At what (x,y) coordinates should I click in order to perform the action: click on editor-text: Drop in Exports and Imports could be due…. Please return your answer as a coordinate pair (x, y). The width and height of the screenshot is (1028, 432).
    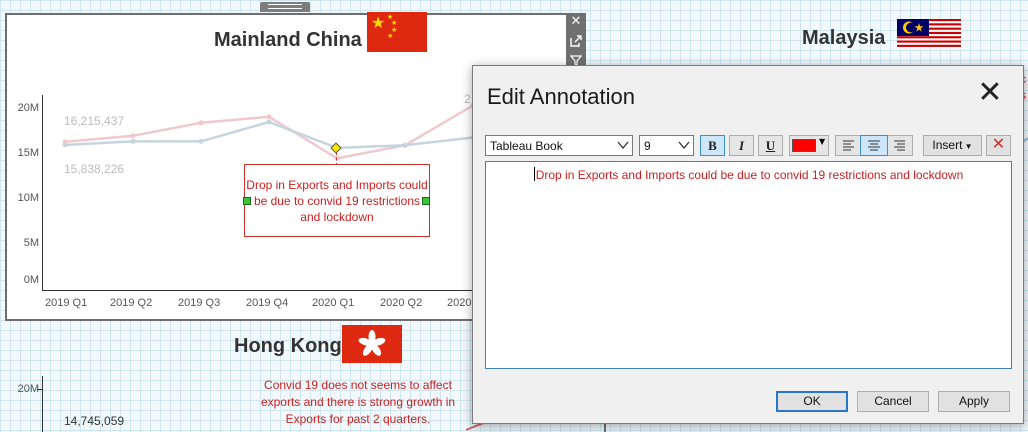
    Looking at the image, I should click on (749, 175).